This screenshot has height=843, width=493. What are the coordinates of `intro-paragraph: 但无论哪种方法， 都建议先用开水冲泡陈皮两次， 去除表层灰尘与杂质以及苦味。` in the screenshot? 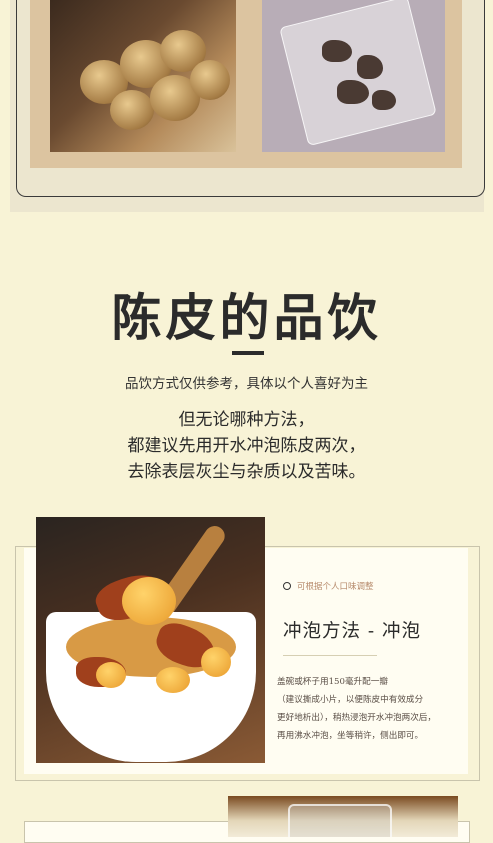 It's located at (246, 446).